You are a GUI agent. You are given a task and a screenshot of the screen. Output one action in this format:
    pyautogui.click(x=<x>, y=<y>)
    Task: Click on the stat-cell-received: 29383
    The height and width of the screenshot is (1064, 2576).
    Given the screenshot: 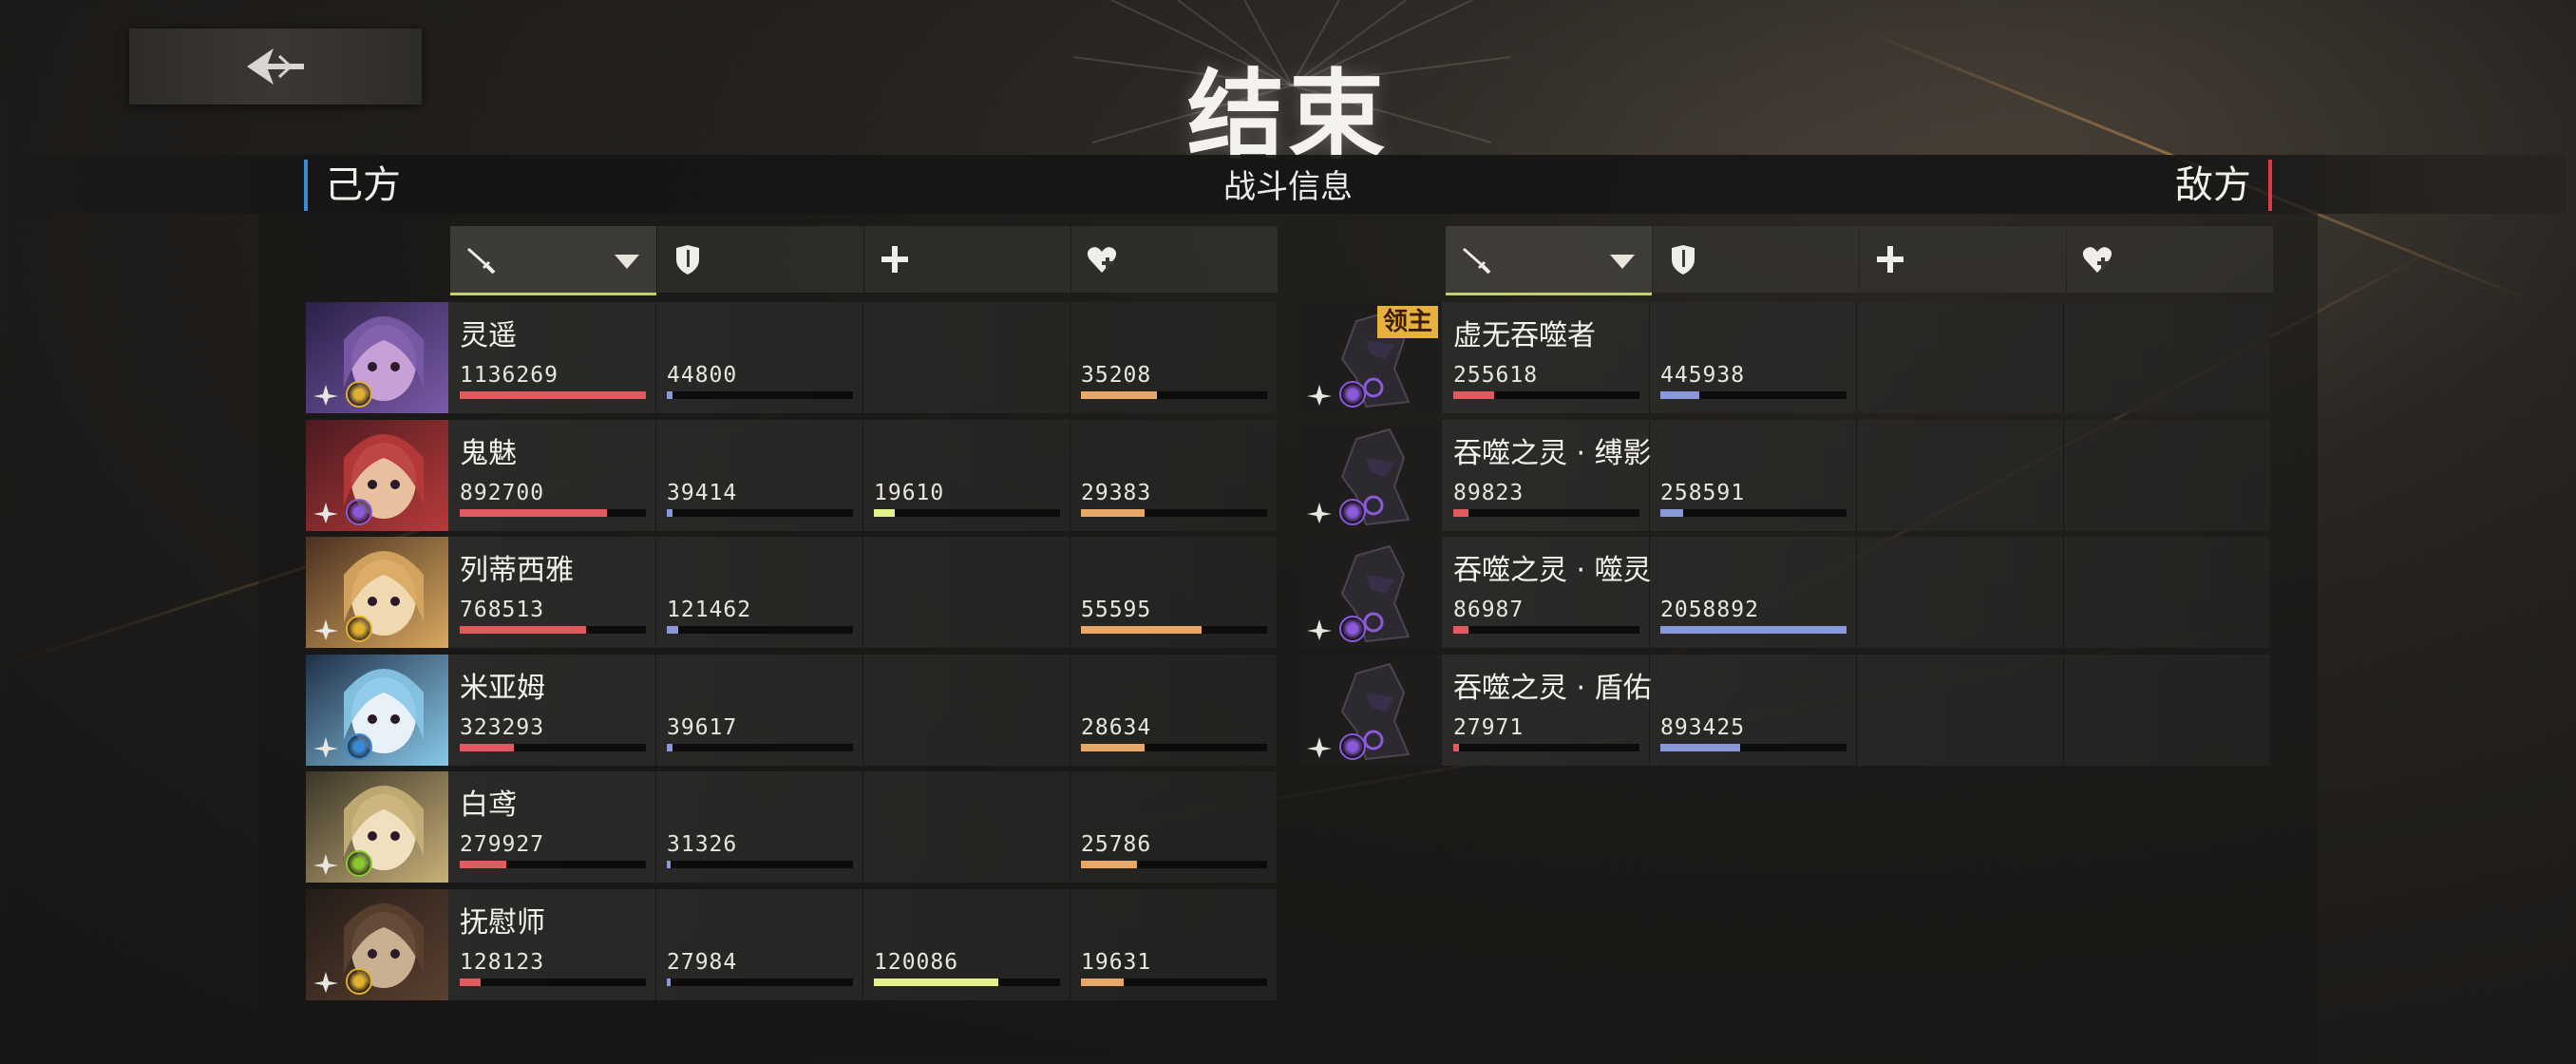 What is the action you would take?
    pyautogui.click(x=1173, y=475)
    